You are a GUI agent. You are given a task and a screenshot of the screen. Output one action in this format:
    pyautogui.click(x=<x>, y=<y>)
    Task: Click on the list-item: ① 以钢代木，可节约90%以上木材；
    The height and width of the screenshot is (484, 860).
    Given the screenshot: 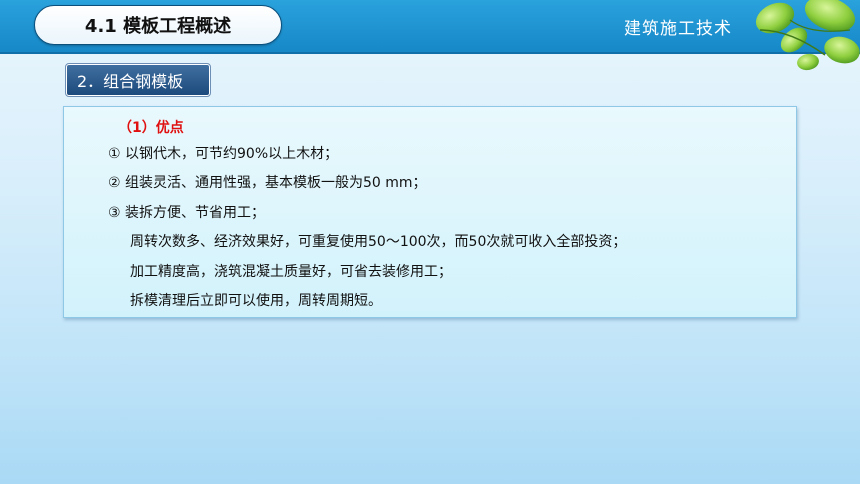 What is the action you would take?
    pyautogui.click(x=223, y=154)
    